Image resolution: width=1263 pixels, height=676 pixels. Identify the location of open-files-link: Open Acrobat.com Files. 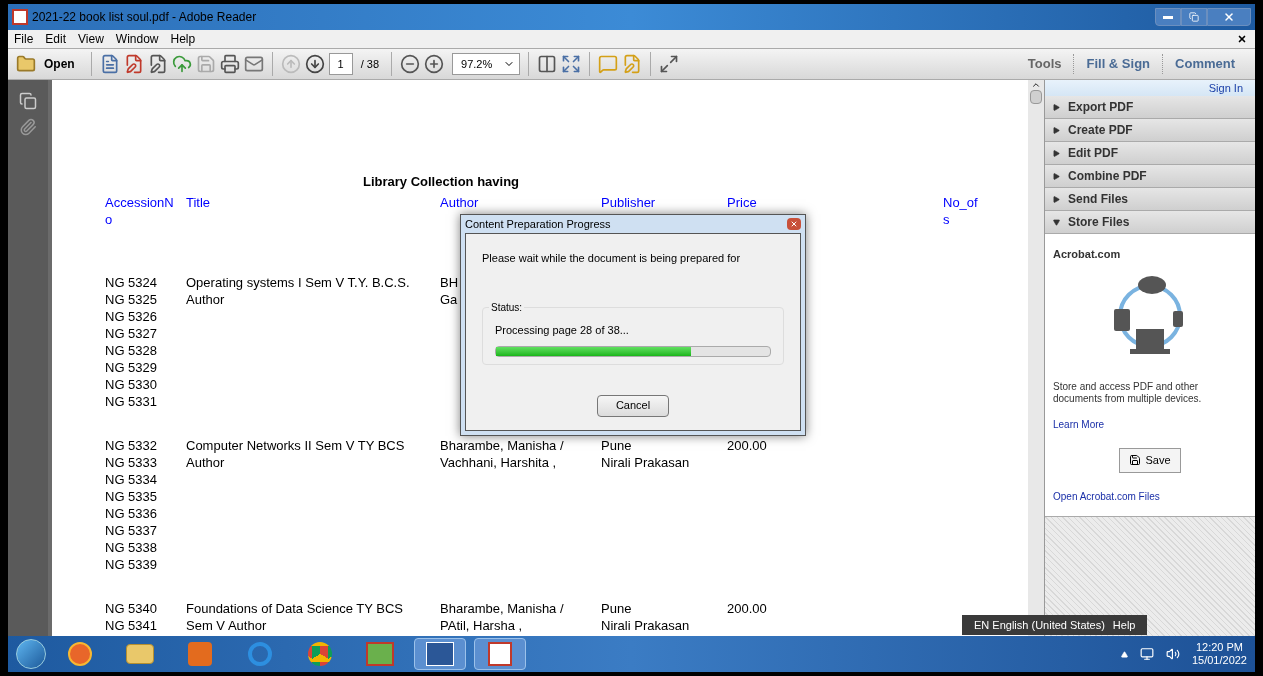
(1106, 496).